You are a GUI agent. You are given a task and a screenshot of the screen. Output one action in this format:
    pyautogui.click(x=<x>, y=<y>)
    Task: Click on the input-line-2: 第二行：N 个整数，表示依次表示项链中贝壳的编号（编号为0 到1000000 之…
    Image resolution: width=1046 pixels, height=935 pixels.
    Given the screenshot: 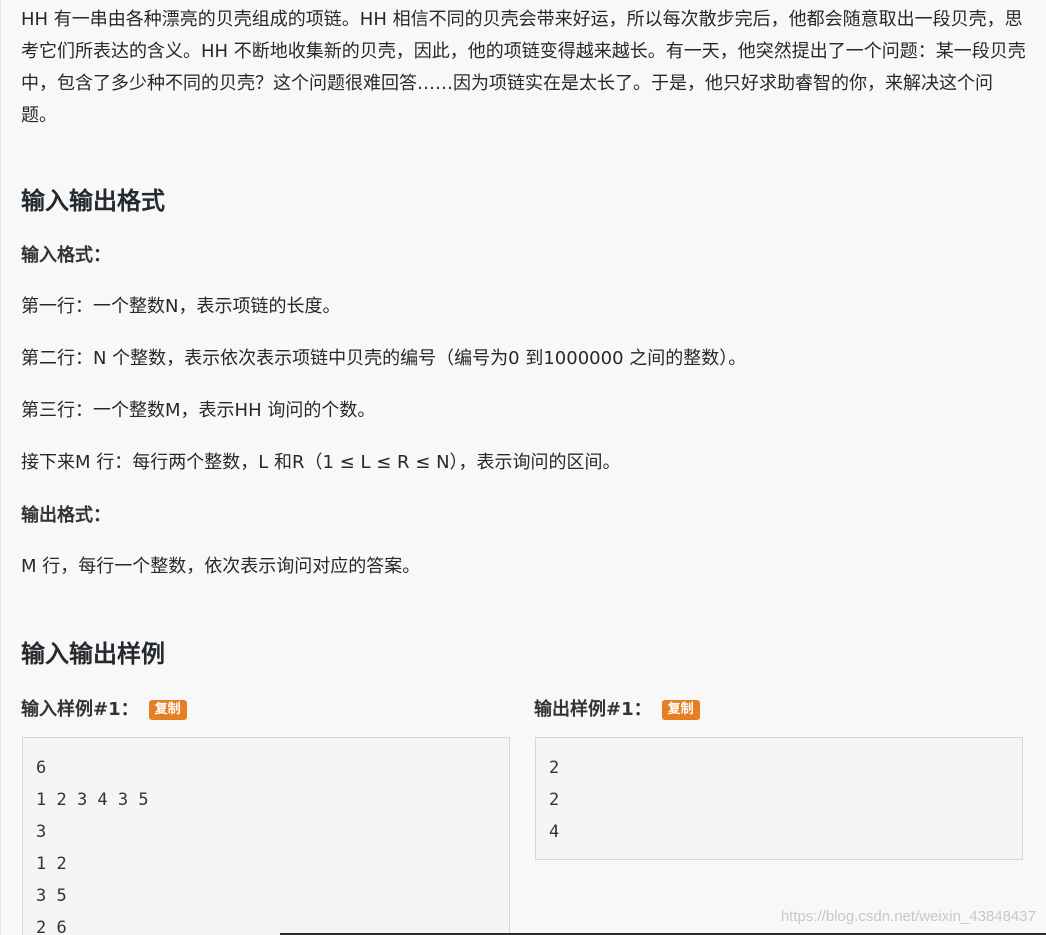 What is the action you would take?
    pyautogui.click(x=384, y=358)
    